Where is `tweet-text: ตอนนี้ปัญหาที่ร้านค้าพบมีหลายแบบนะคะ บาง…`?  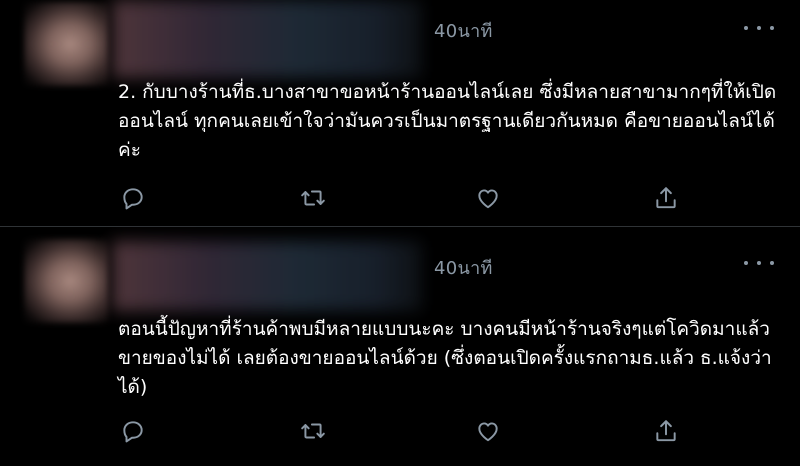
tweet-text: ตอนนี้ปัญหาที่ร้านค้าพบมีหลายแบบนะคะ บาง… is located at coordinates (445, 358).